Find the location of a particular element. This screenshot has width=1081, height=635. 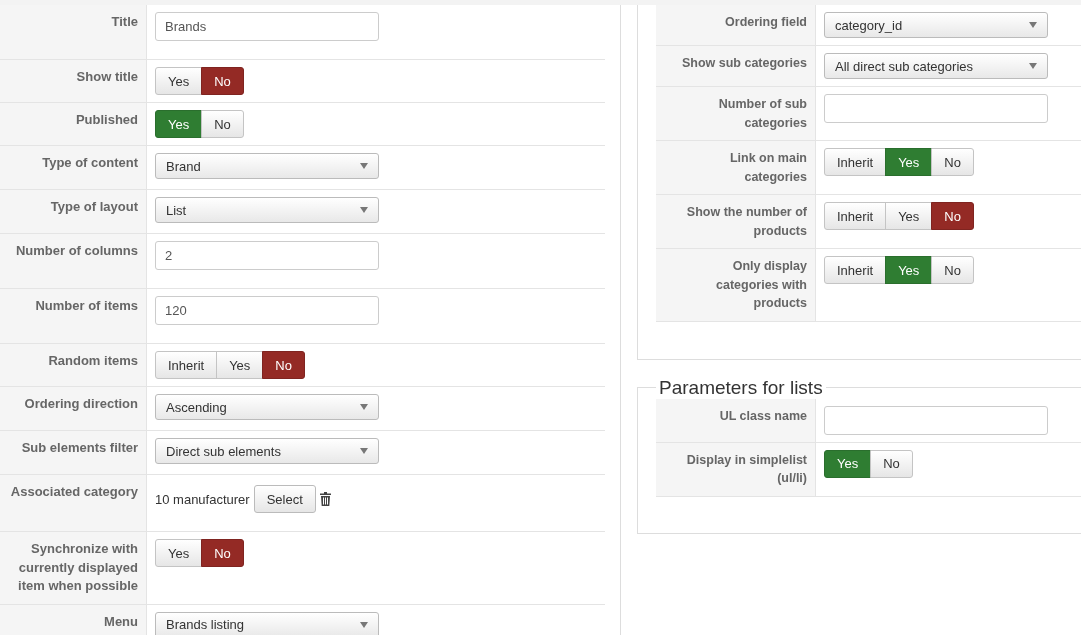

dropdown: Ascending is located at coordinates (267, 407).